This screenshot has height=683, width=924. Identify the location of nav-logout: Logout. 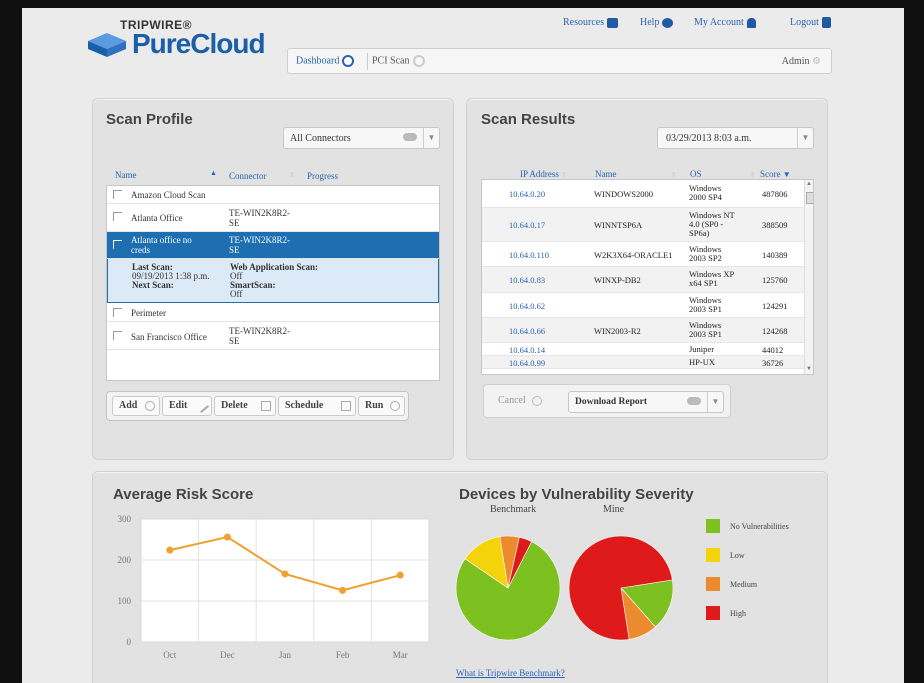
(810, 22).